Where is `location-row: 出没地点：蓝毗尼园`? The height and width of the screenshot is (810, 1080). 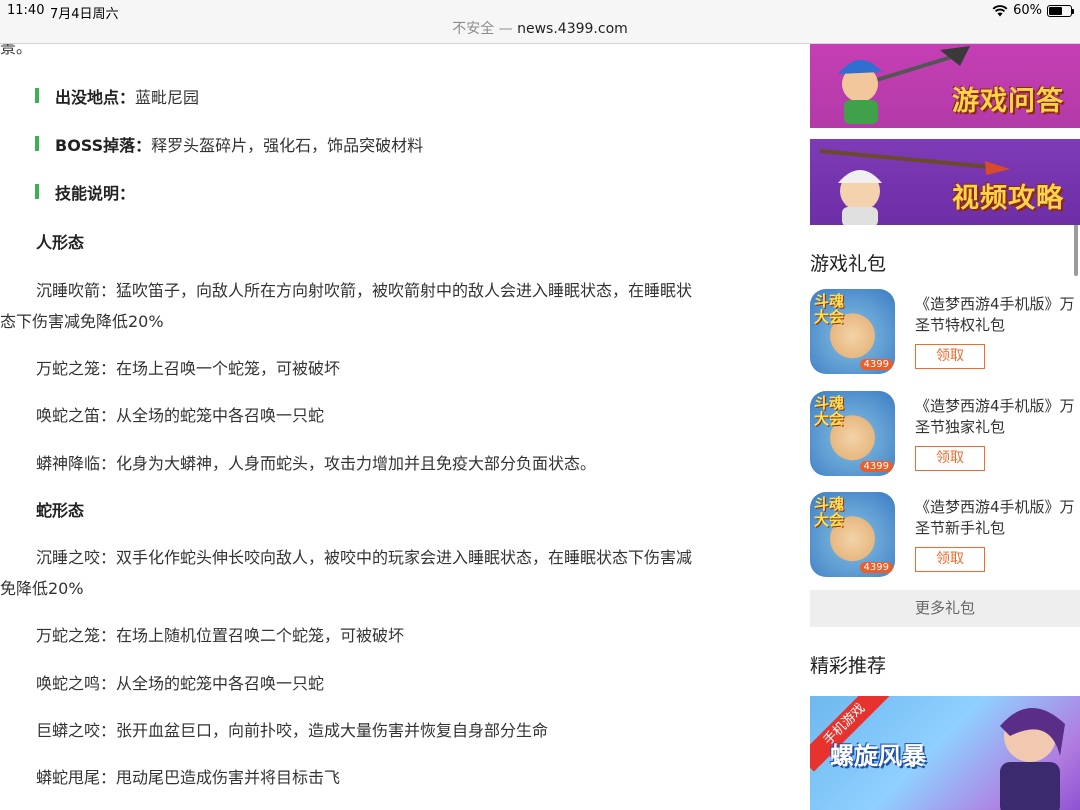 location-row: 出没地点：蓝毗尼园 is located at coordinates (127, 96).